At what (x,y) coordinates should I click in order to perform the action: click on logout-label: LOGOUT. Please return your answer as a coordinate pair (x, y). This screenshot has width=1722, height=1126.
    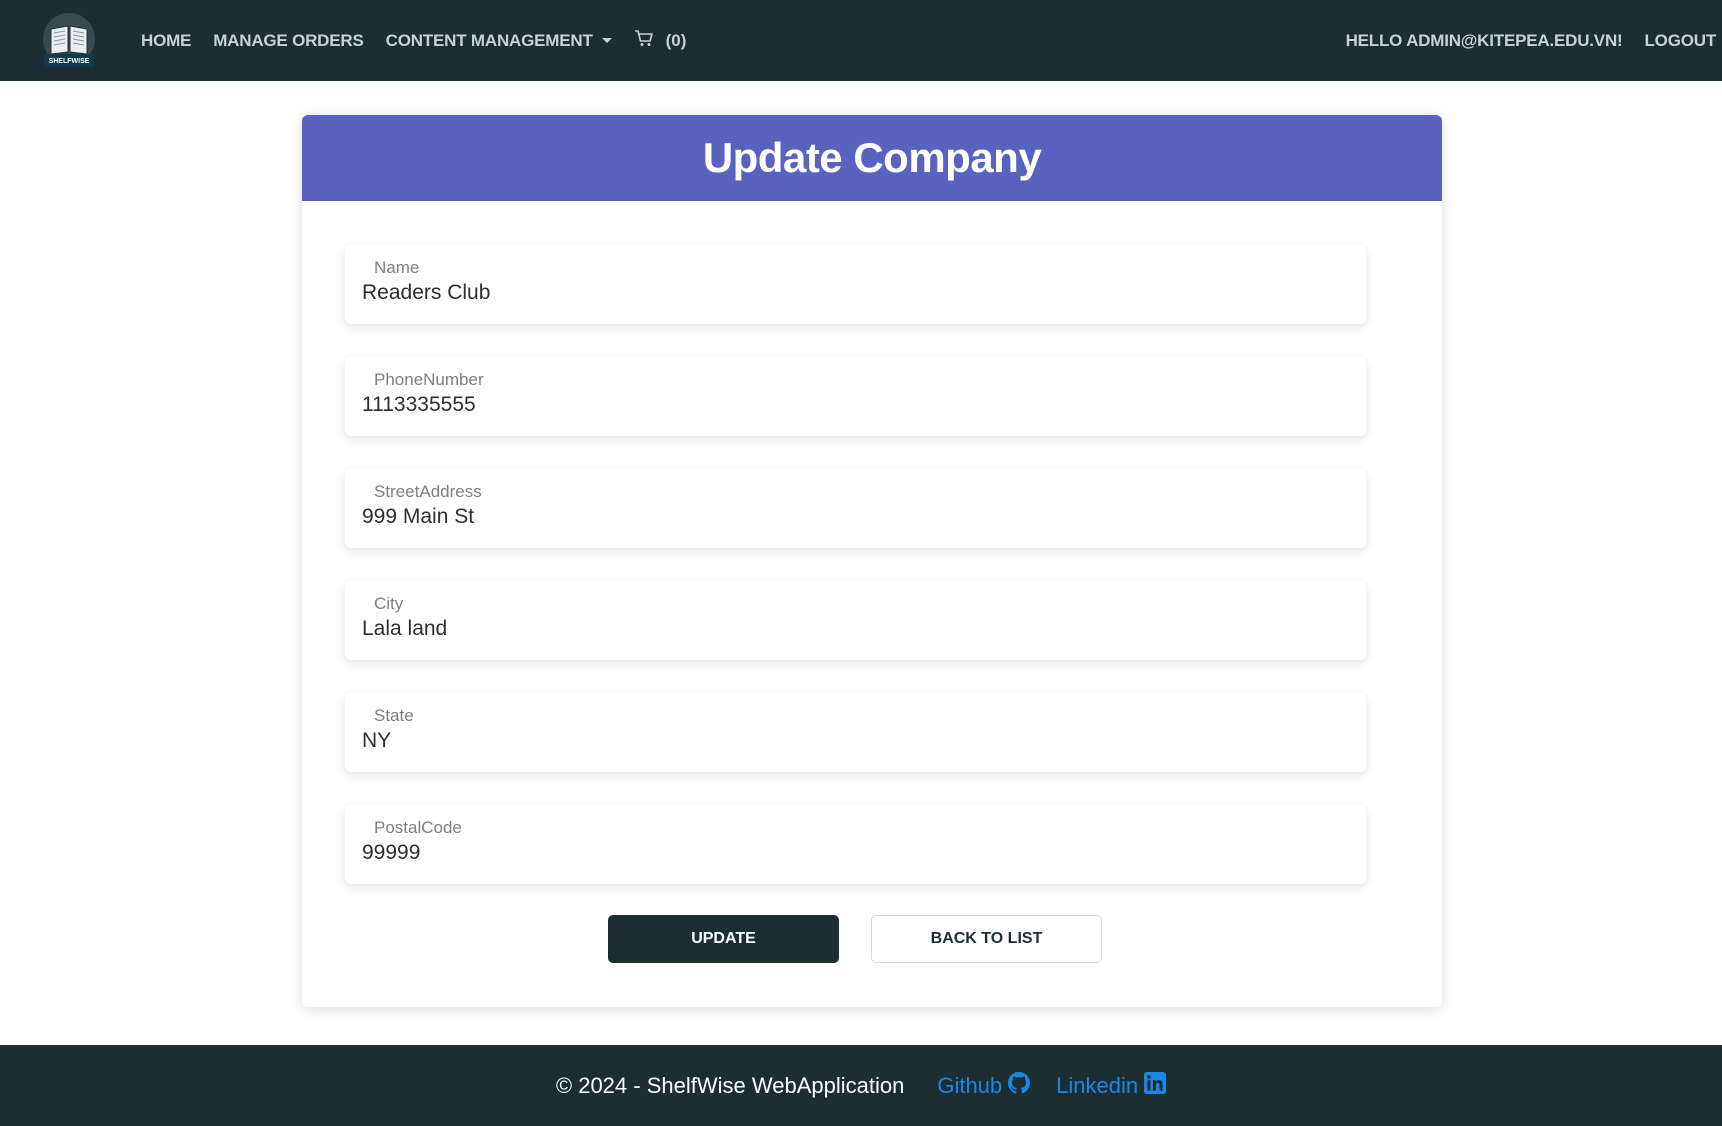
    Looking at the image, I should click on (1680, 40).